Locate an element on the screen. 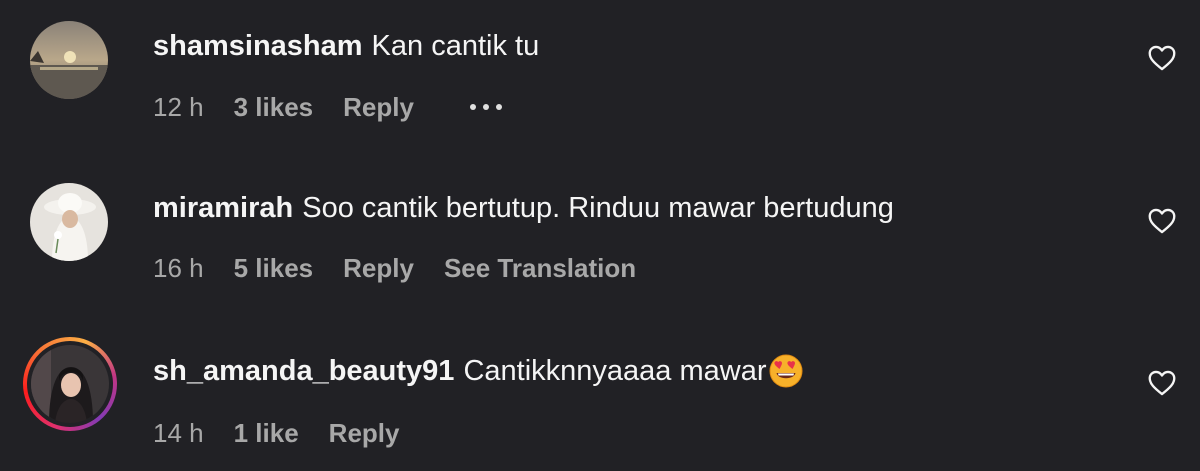 This screenshot has width=1200, height=471. comment-meta: 14 h 1 like Reply is located at coordinates (291, 433).